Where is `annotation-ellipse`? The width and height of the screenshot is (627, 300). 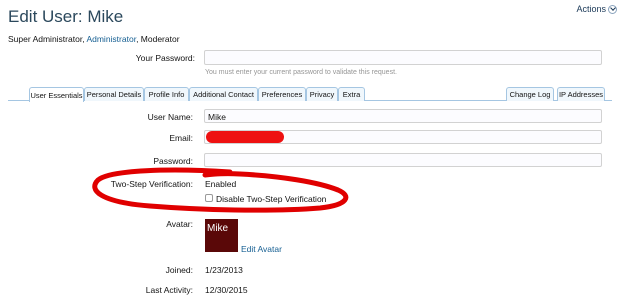 annotation-ellipse is located at coordinates (220, 190).